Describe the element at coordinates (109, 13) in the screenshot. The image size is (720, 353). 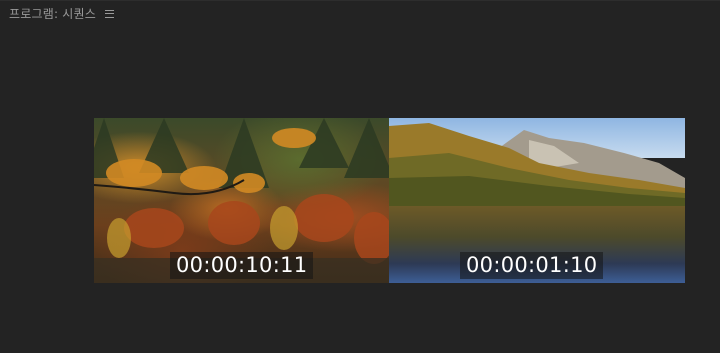
I see `hamburger-menu-icon` at that location.